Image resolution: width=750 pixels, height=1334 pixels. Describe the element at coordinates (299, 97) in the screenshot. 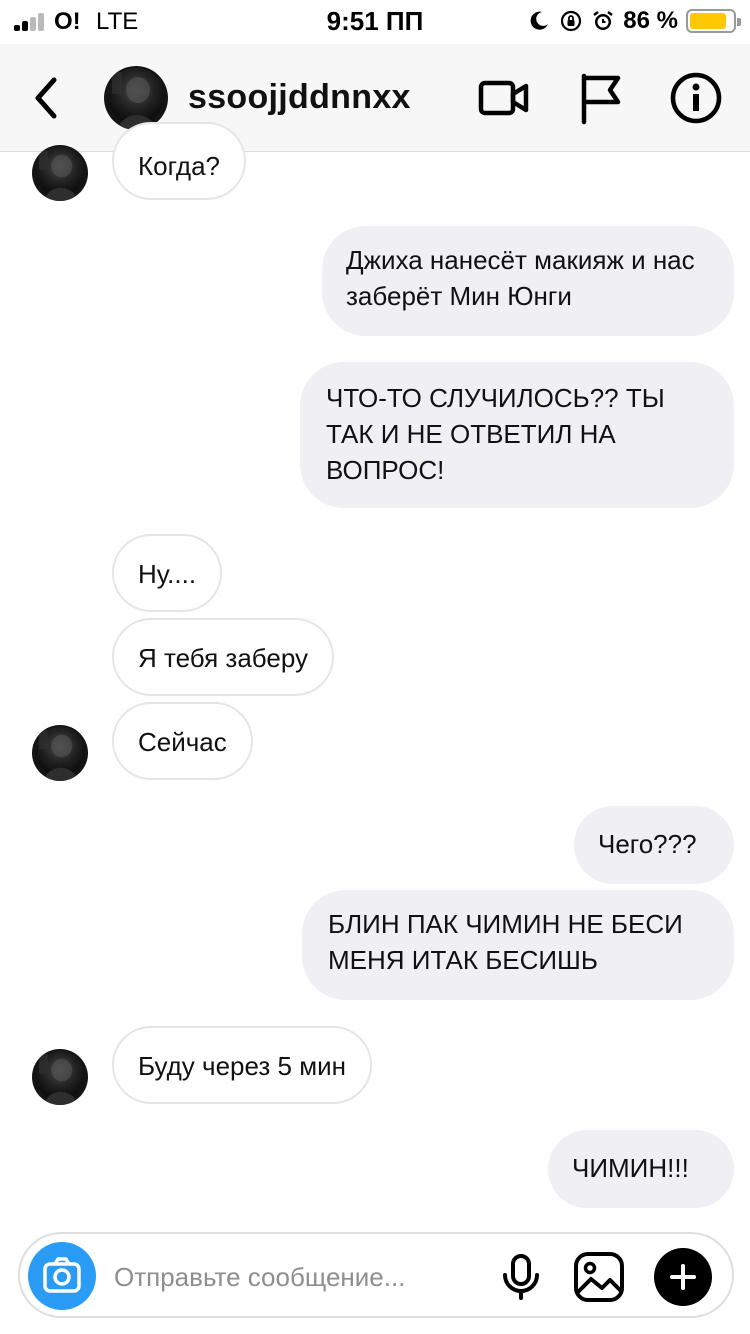

I see `chat-username: ssoojjddnnxx` at that location.